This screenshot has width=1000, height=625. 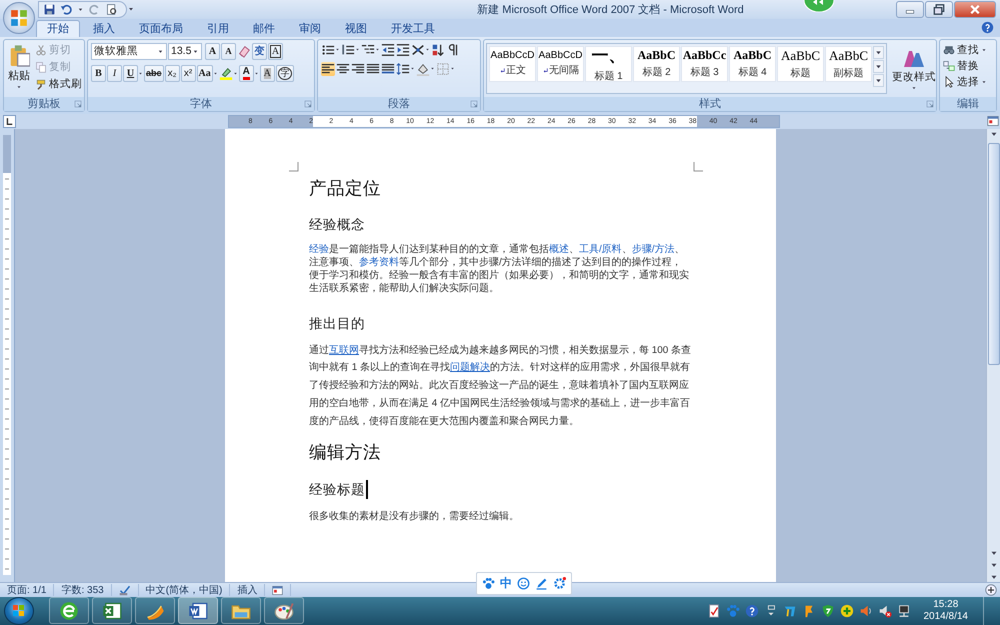 What do you see at coordinates (789, 611) in the screenshot?
I see `tool-icon` at bounding box center [789, 611].